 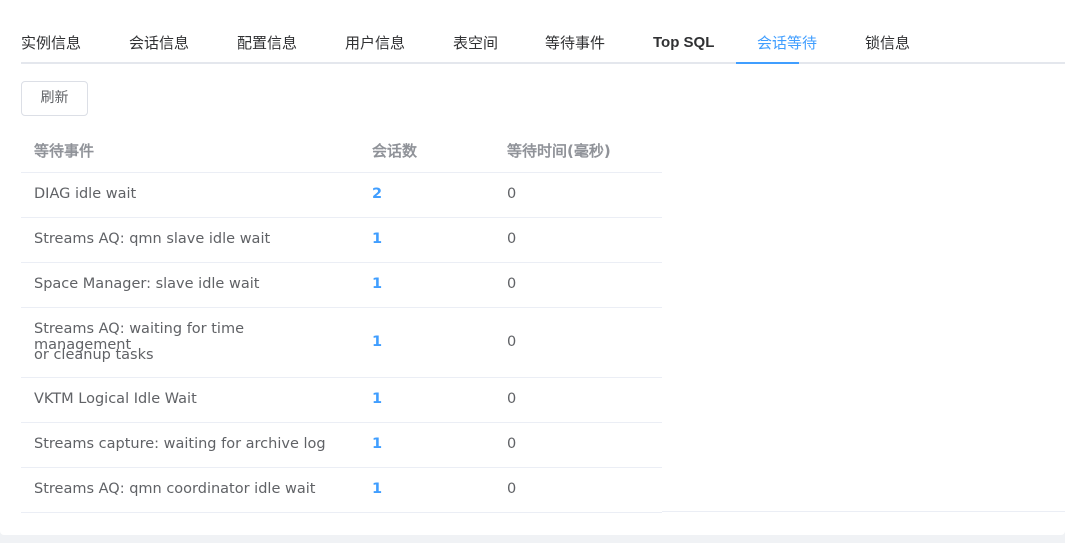 What do you see at coordinates (64, 151) in the screenshot?
I see `column-header-event: 等待事件` at bounding box center [64, 151].